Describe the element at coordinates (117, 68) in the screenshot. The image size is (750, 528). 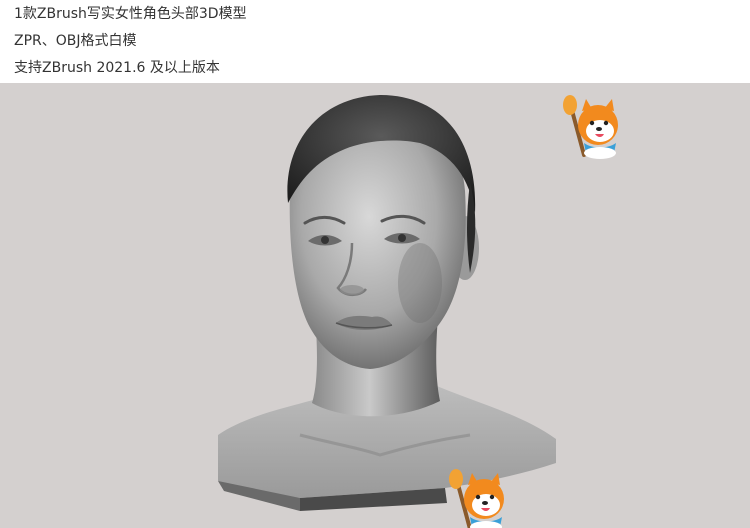
I see `description-line-version: 支持ZBrush 2021.6 及以上版本` at that location.